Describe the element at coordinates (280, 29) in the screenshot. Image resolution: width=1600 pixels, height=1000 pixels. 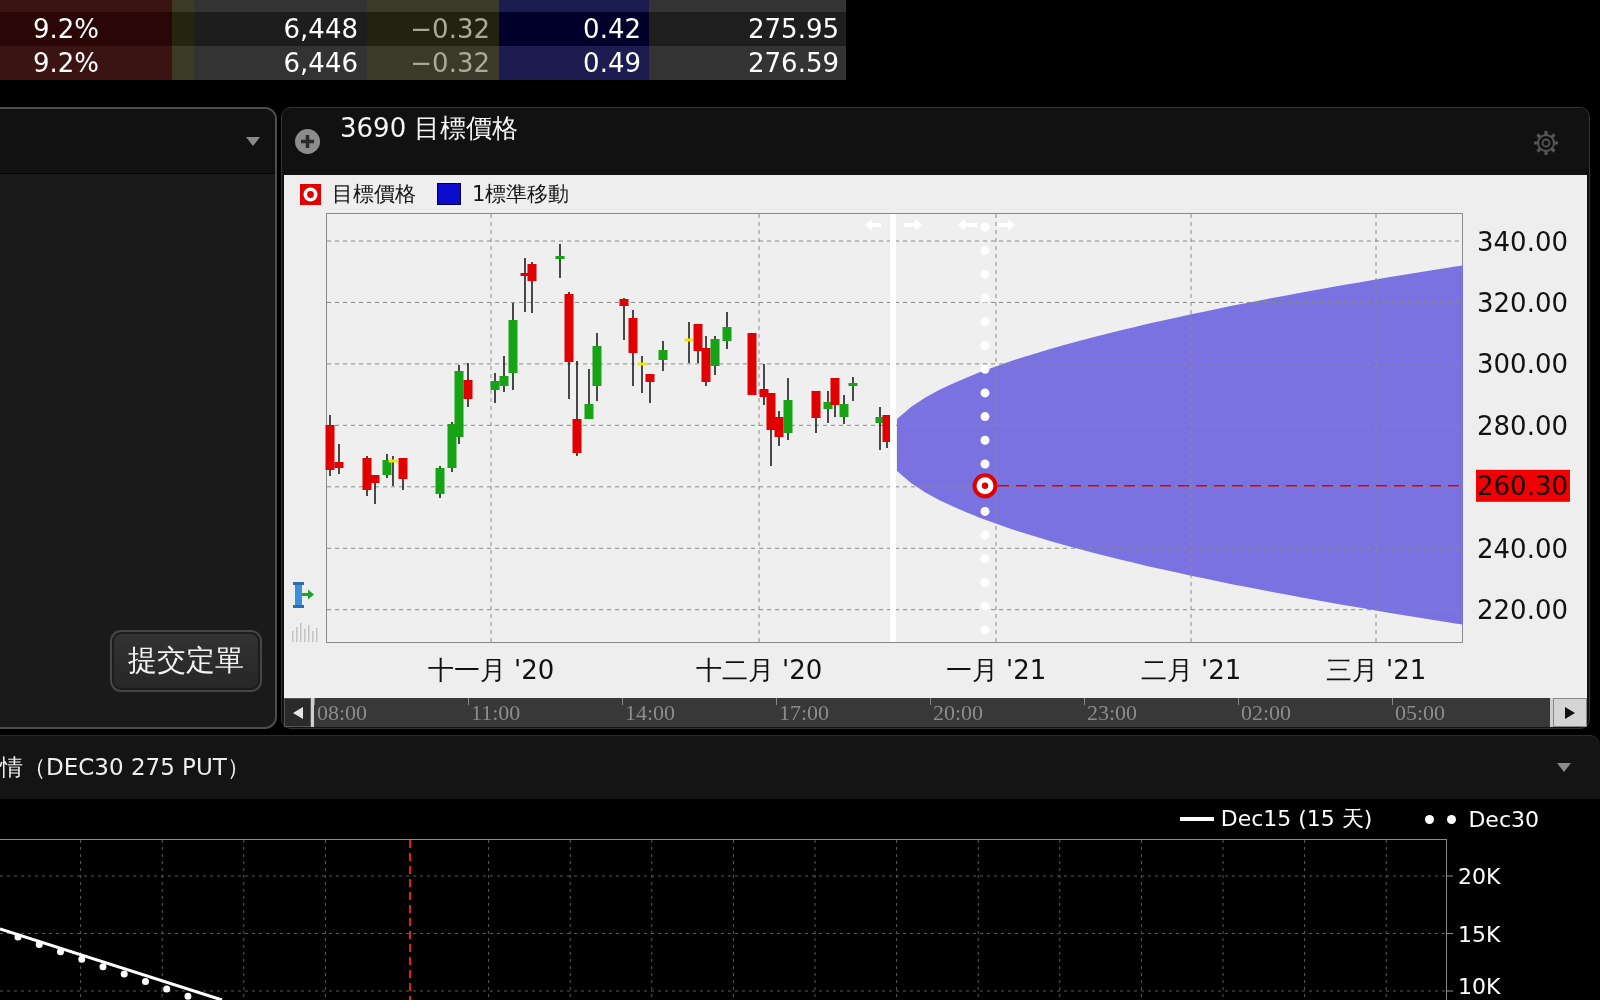
I see `table-cell: 6,448` at that location.